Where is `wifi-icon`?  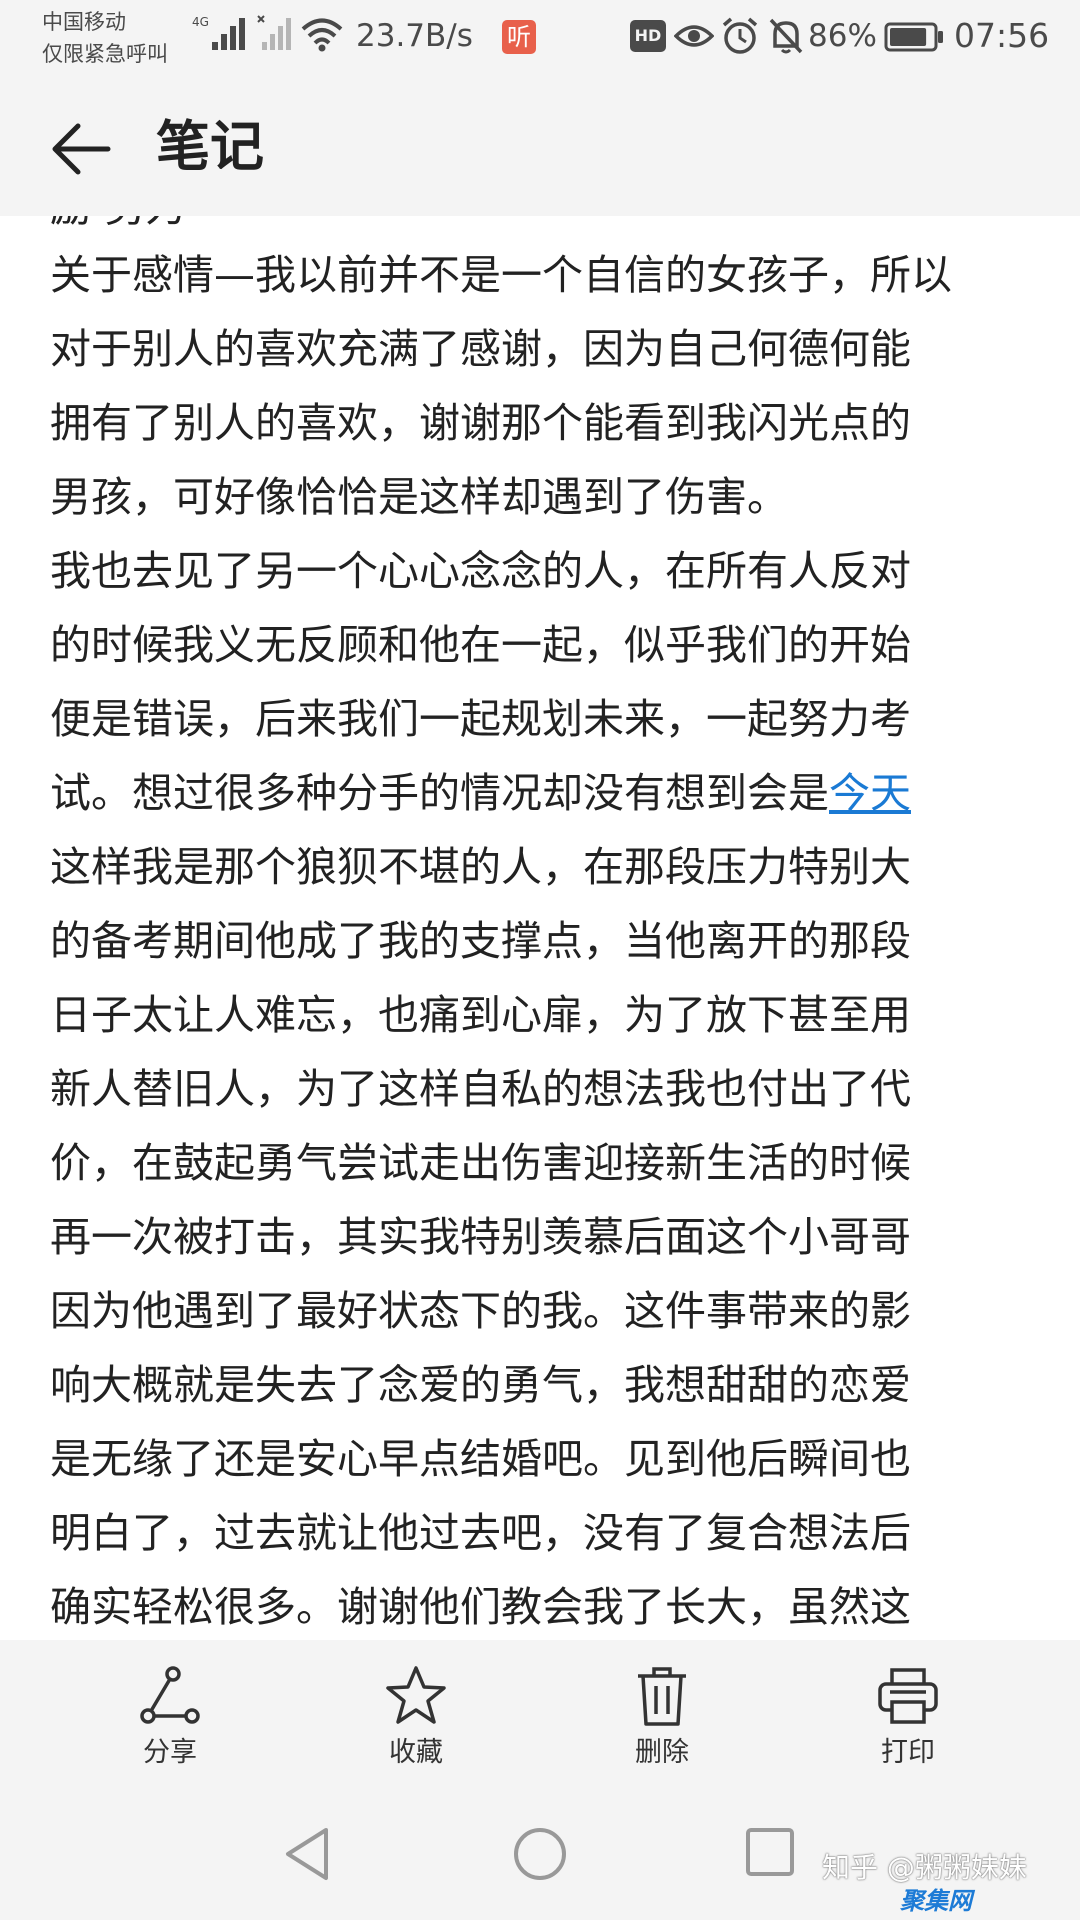
wifi-icon is located at coordinates (322, 35).